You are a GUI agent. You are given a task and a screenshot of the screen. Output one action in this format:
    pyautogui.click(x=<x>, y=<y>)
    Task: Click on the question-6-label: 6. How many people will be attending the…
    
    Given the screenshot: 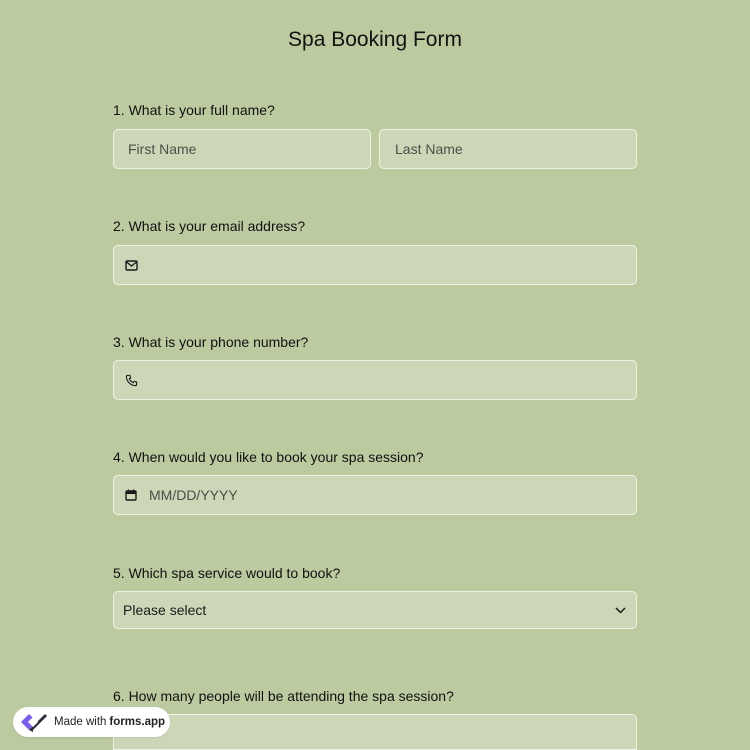 What is the action you would take?
    pyautogui.click(x=283, y=696)
    